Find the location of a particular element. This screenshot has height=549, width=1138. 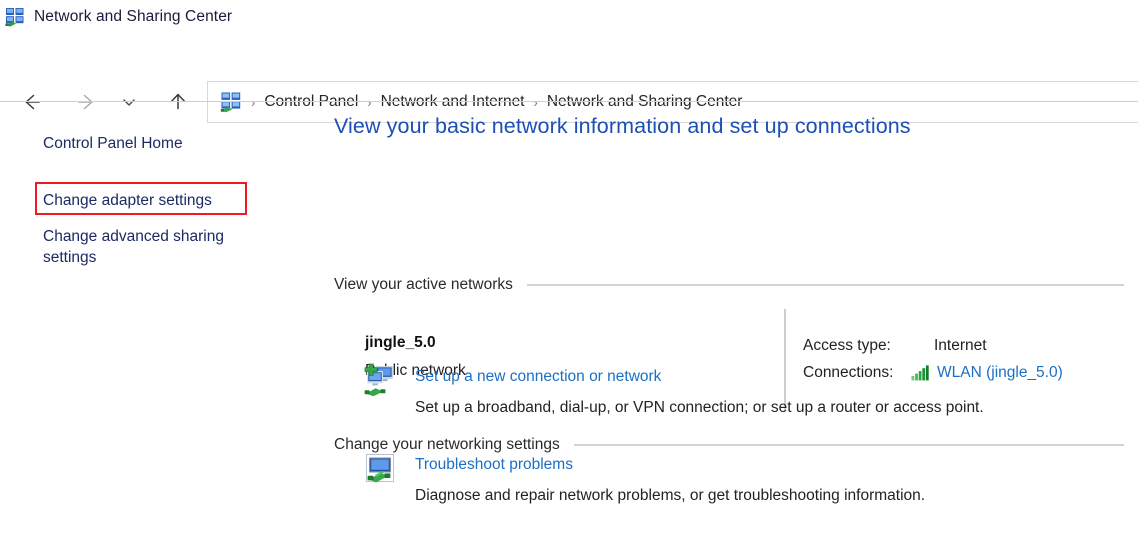

window-title-bar: Network and Sharing Center is located at coordinates (569, 17).